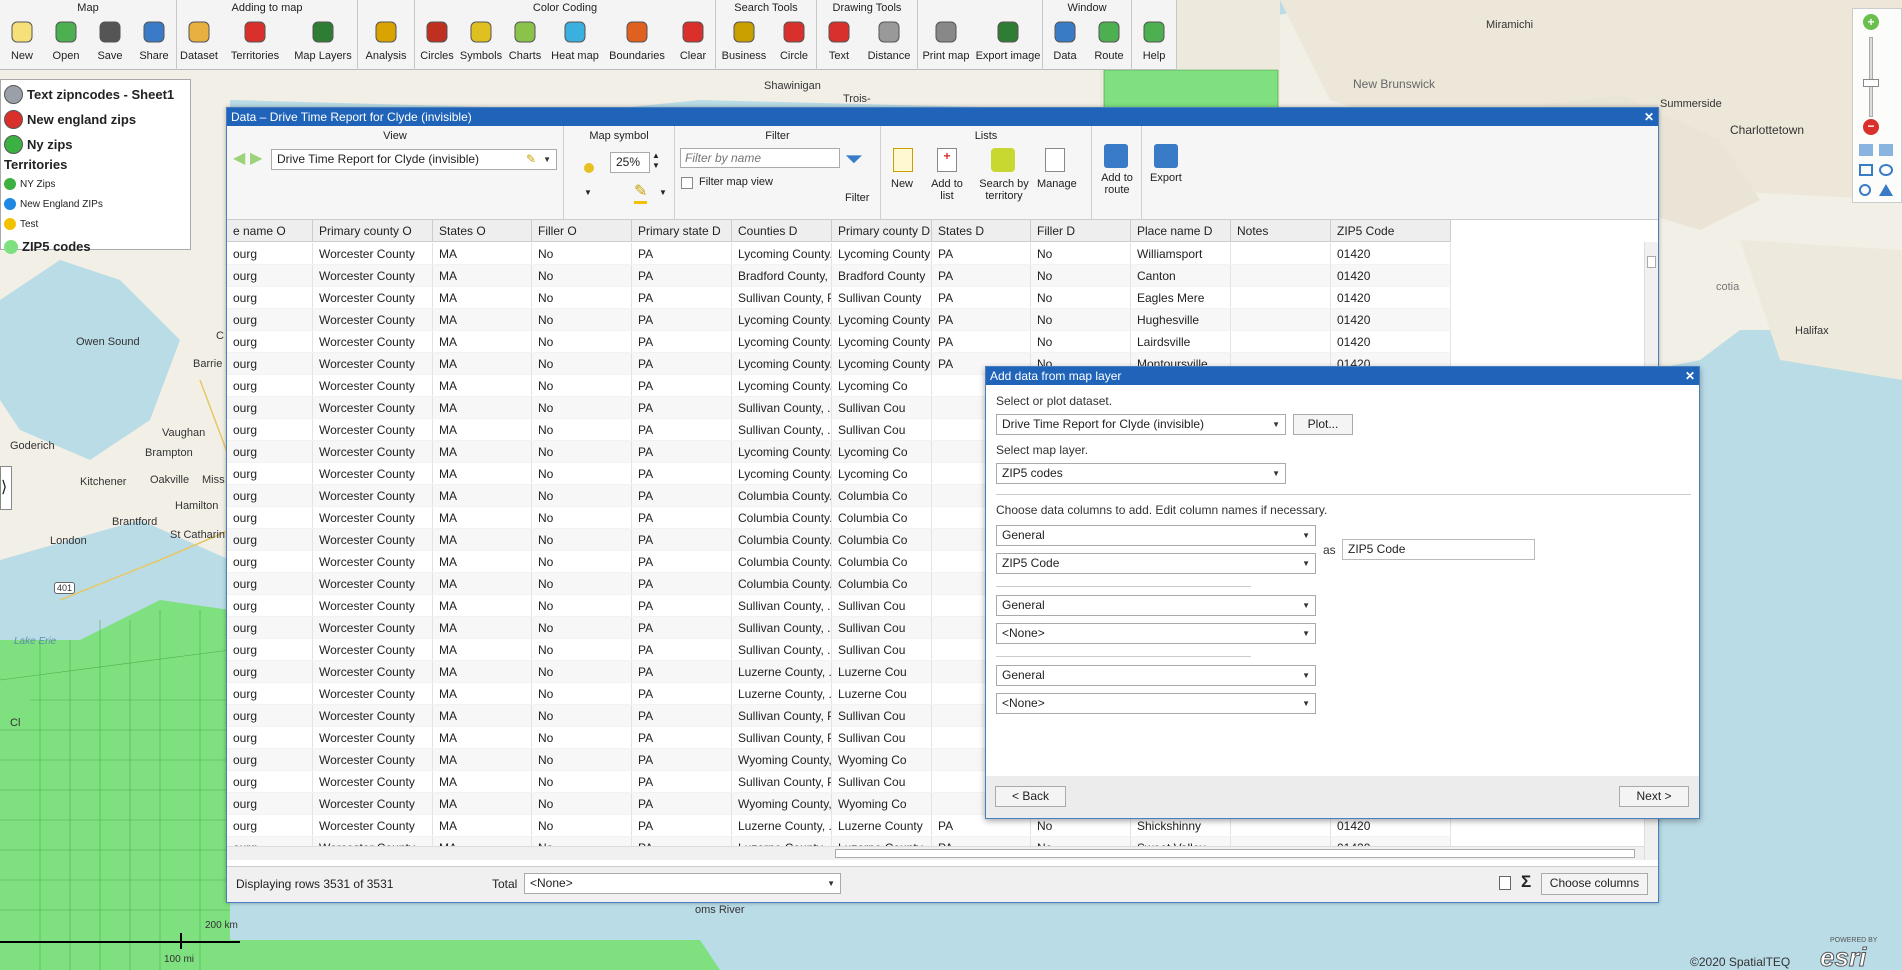 The image size is (1902, 970). Describe the element at coordinates (630, 162) in the screenshot. I see `opacity-input: 25%` at that location.